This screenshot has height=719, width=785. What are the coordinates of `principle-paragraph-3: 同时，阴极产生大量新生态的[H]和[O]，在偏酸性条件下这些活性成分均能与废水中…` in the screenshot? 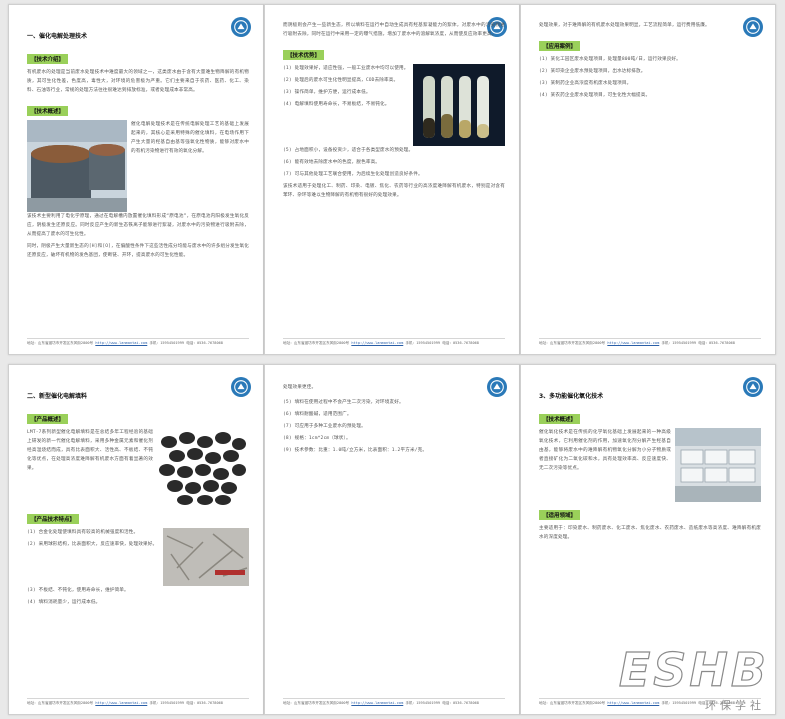 It's located at (138, 251).